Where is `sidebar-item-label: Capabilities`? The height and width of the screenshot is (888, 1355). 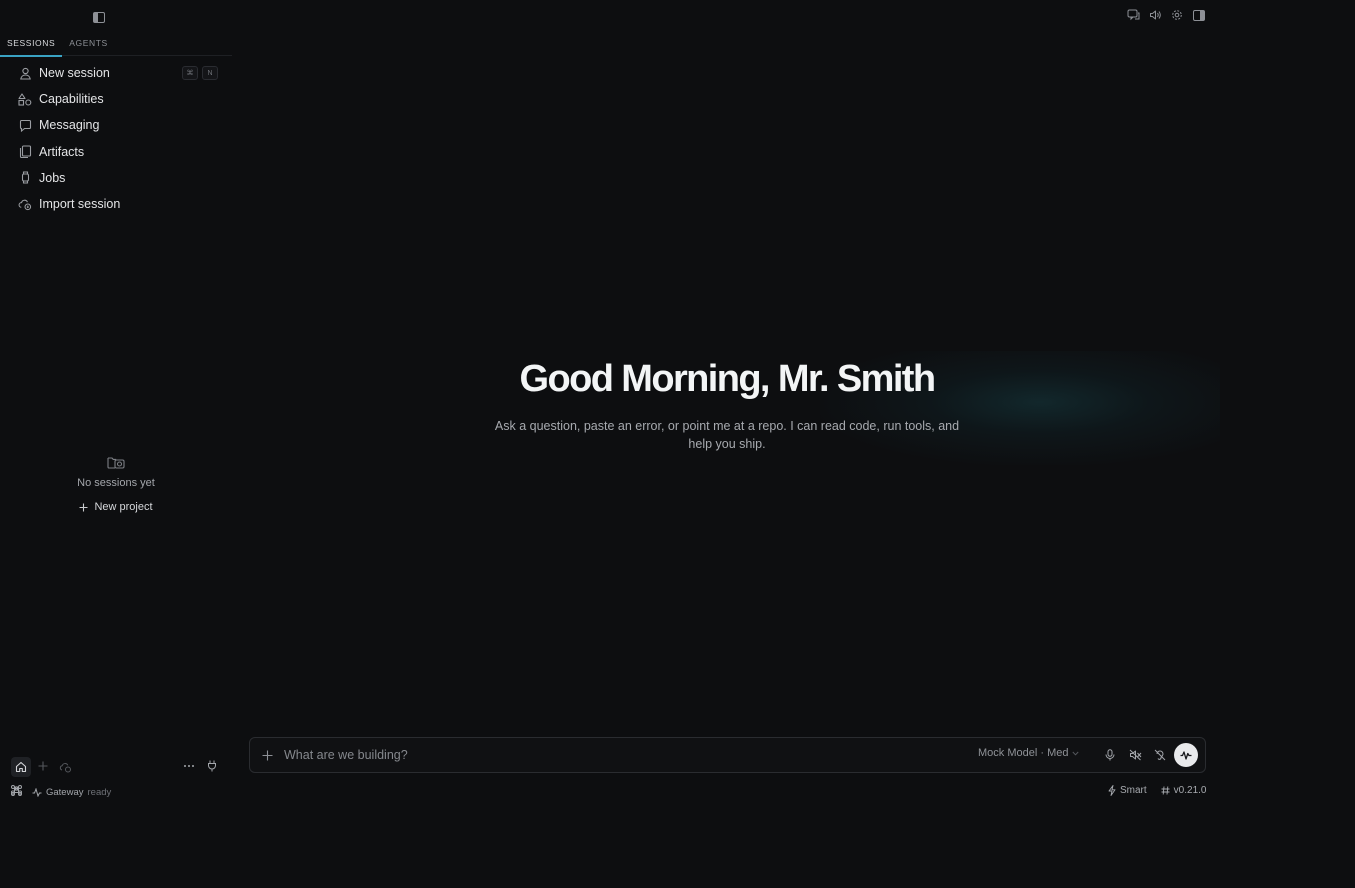
sidebar-item-label: Capabilities is located at coordinates (71, 99).